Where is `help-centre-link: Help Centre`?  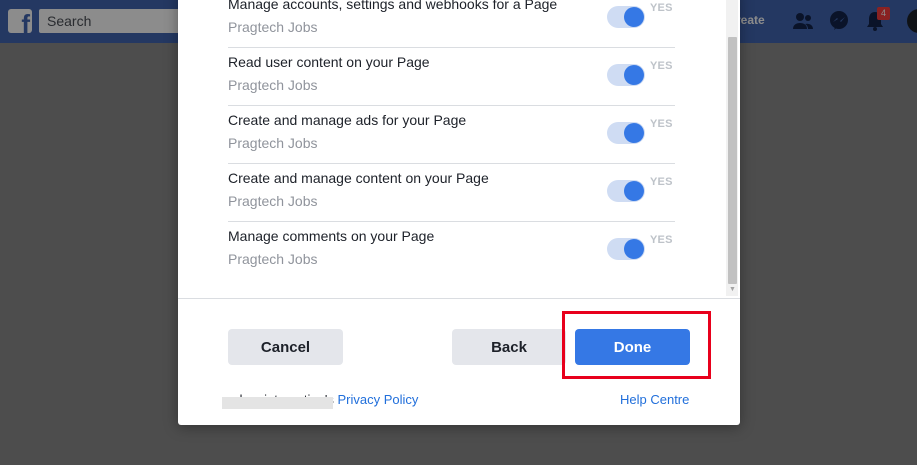 help-centre-link: Help Centre is located at coordinates (654, 399).